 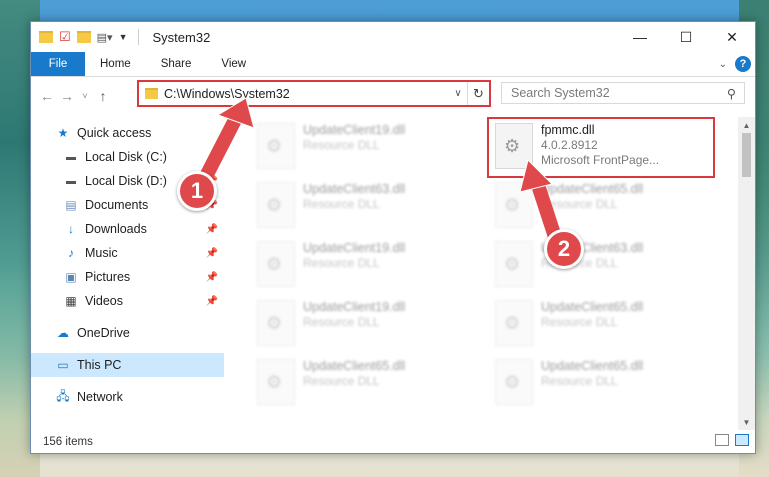 I want to click on title-bar: ☑ ▤▾ ▼ System32 — ☐ ✕, so click(x=393, y=37).